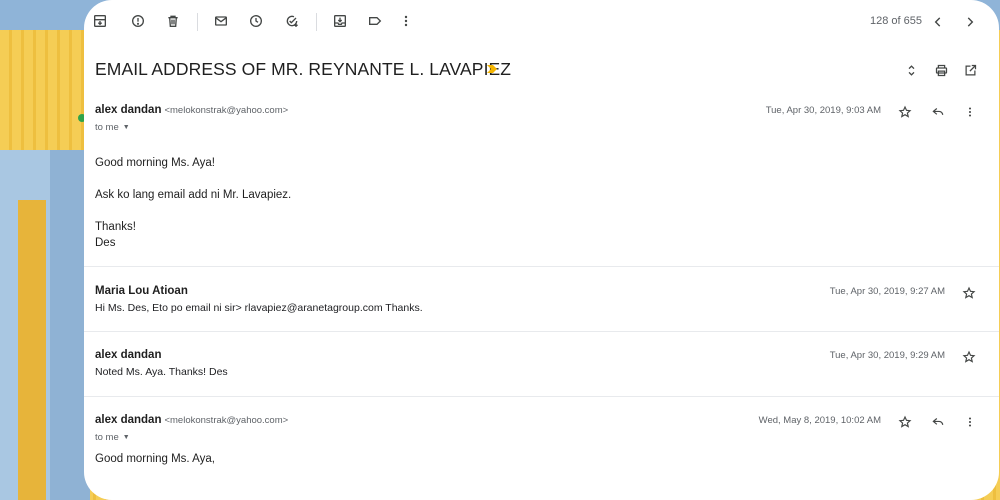 The height and width of the screenshot is (500, 1000). I want to click on chevron-left-icon, so click(938, 22).